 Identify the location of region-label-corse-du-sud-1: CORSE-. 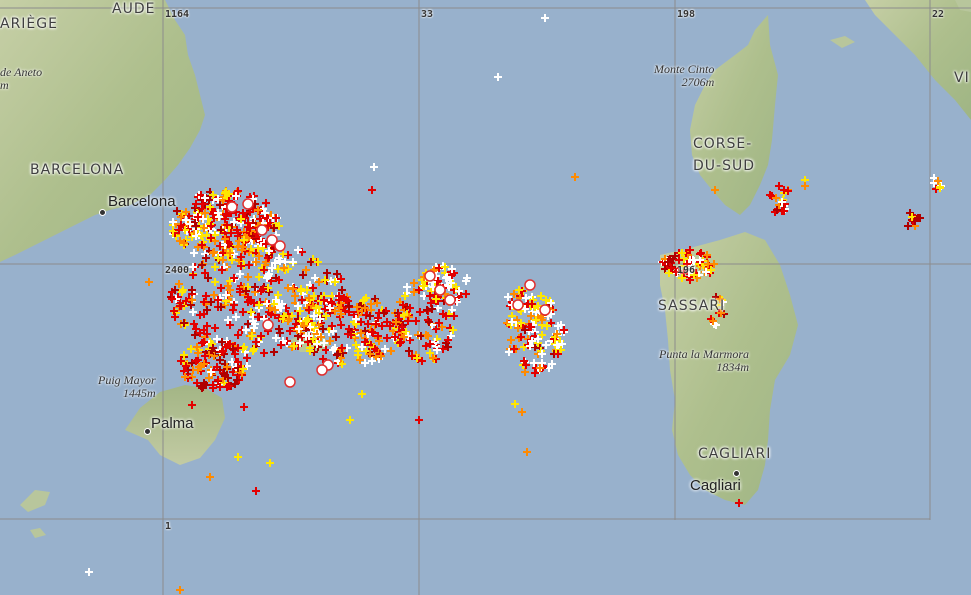
(723, 144).